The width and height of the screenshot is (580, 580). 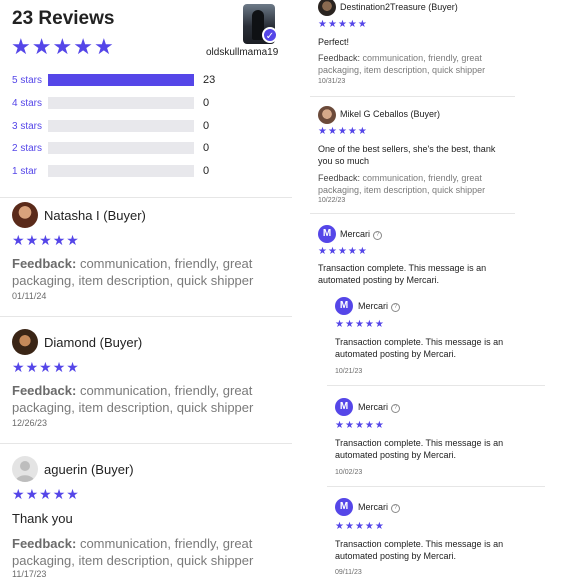 What do you see at coordinates (30, 423) in the screenshot?
I see `review-date: 12/26/23` at bounding box center [30, 423].